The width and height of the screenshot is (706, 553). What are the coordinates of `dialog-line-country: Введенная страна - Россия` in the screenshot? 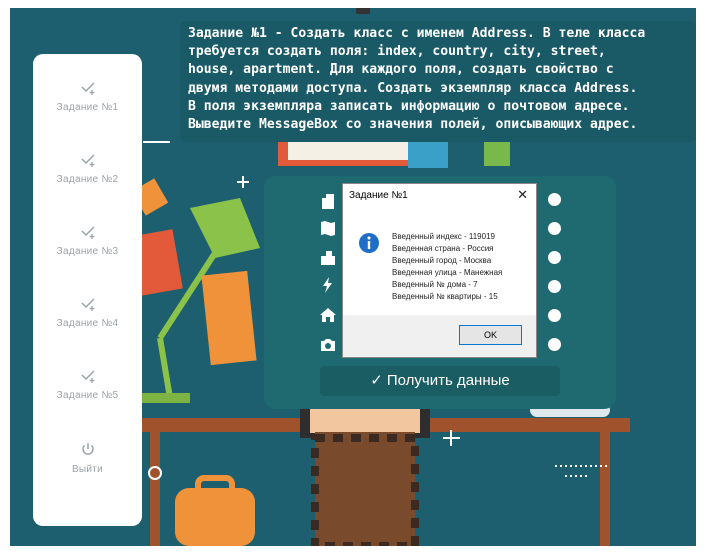 It's located at (443, 248).